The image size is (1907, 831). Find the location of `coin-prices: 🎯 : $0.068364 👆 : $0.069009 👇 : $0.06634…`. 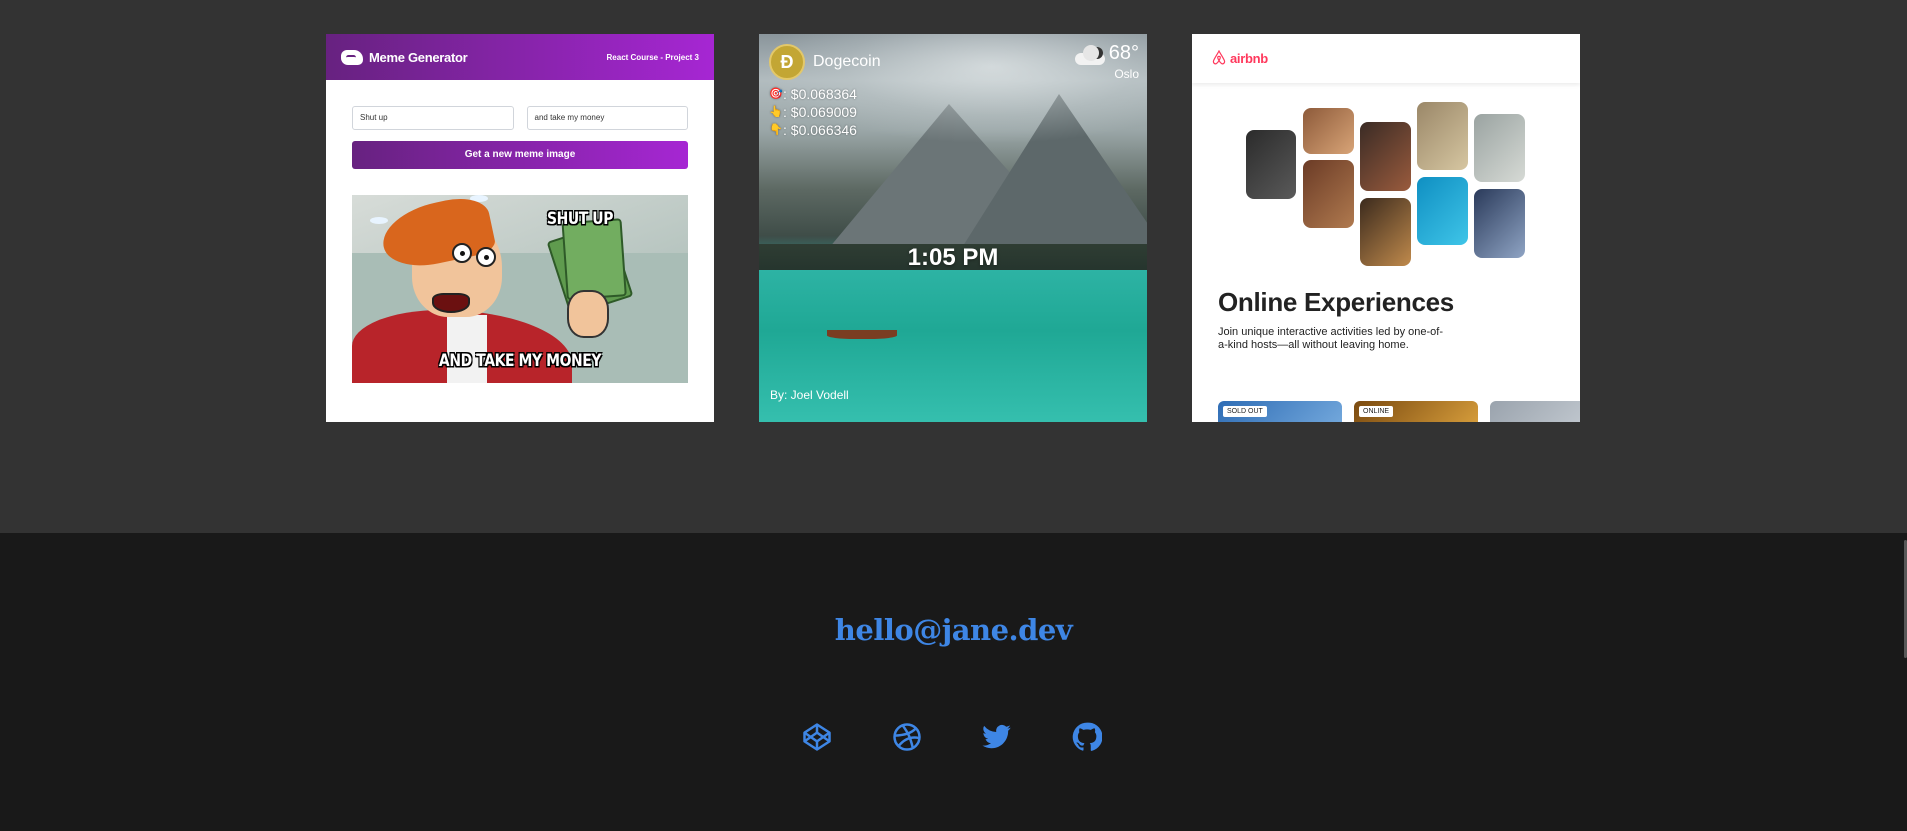

coin-prices: 🎯 : $0.068364 👆 : $0.069009 👇 : $0.06634… is located at coordinates (813, 112).